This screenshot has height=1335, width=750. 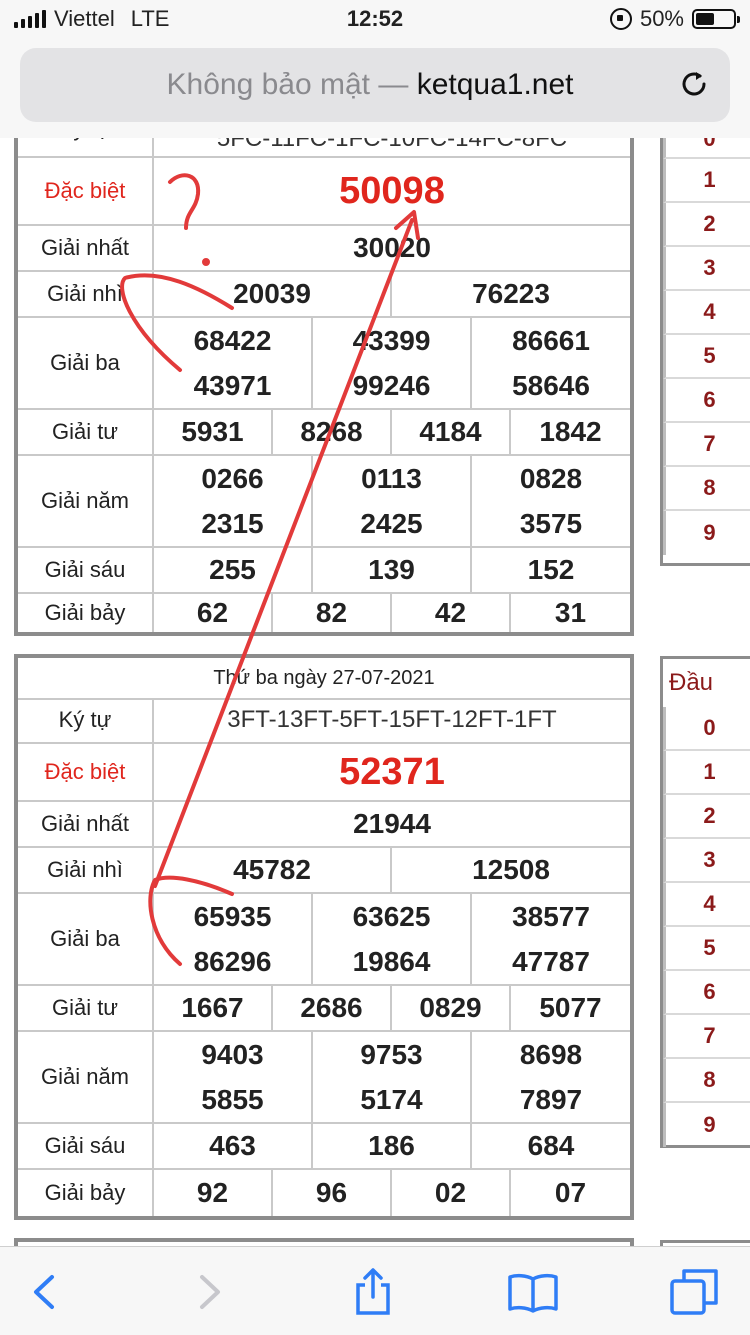 I want to click on prize-value: 0266, so click(x=233, y=479).